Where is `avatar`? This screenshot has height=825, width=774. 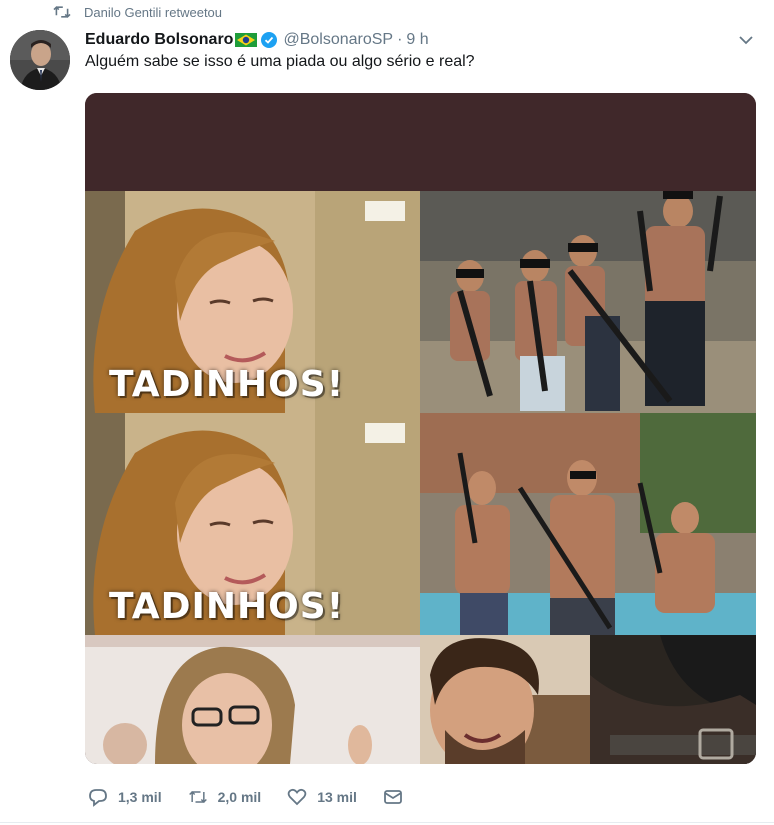 avatar is located at coordinates (40, 60).